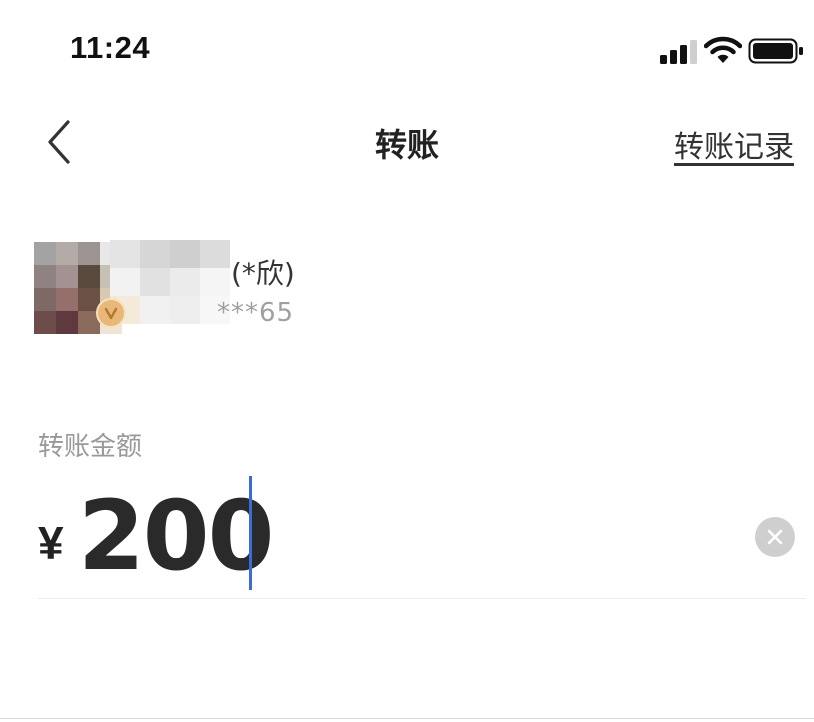 Image resolution: width=814 pixels, height=722 pixels. Describe the element at coordinates (110, 47) in the screenshot. I see `status-time: 11:24` at that location.